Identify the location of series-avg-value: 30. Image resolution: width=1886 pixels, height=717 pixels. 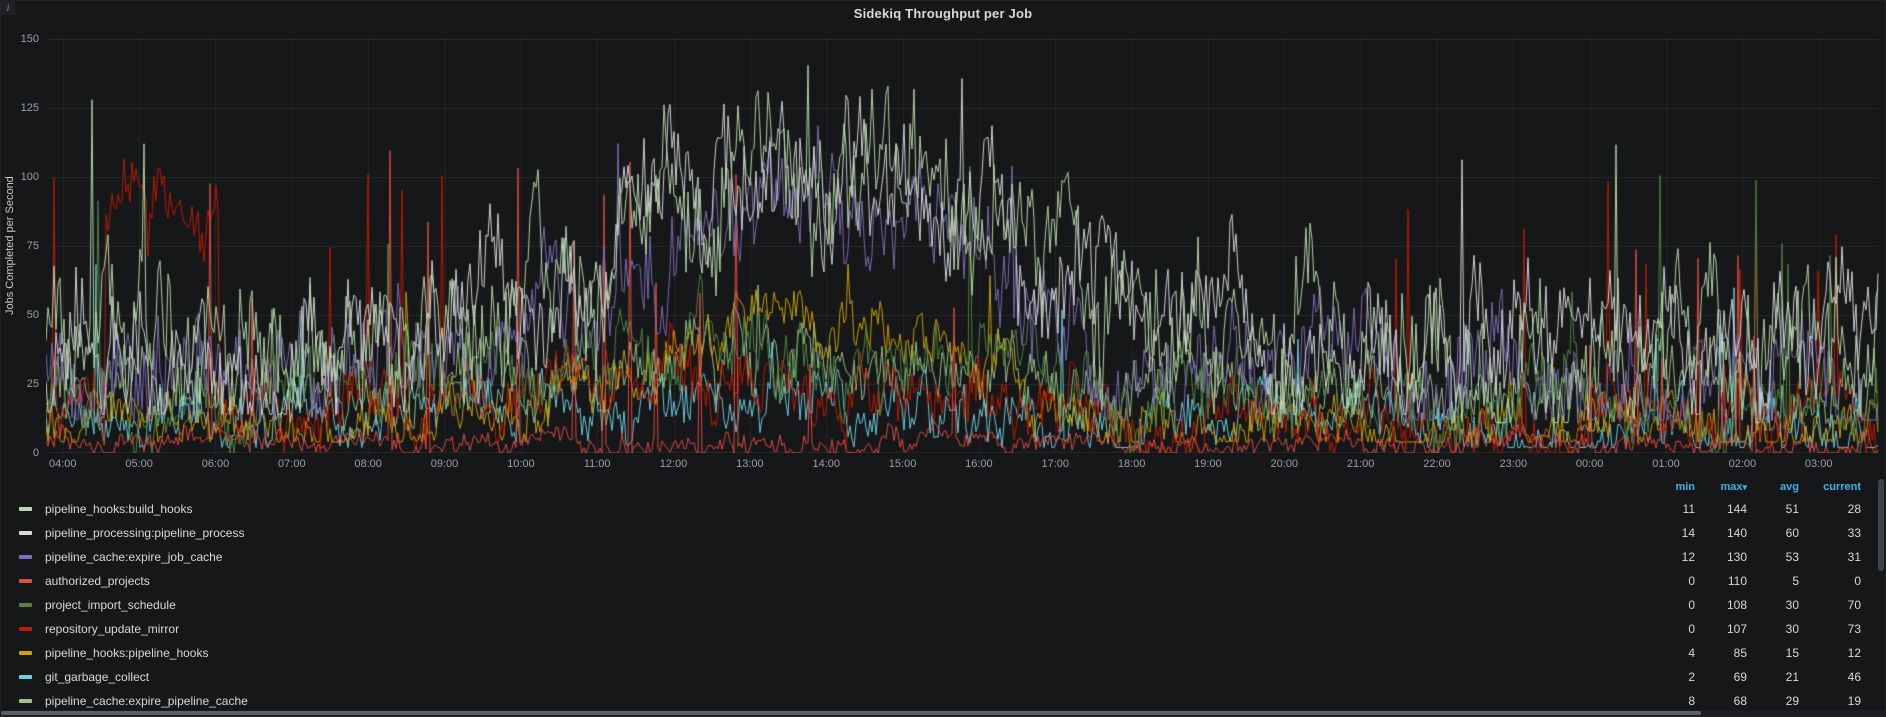
(1792, 605).